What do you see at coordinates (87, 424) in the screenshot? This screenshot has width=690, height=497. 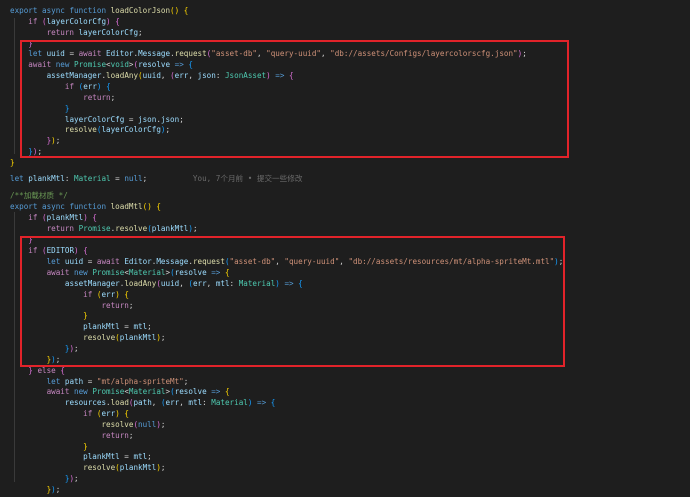 I see `code-line: resolve(null);` at bounding box center [87, 424].